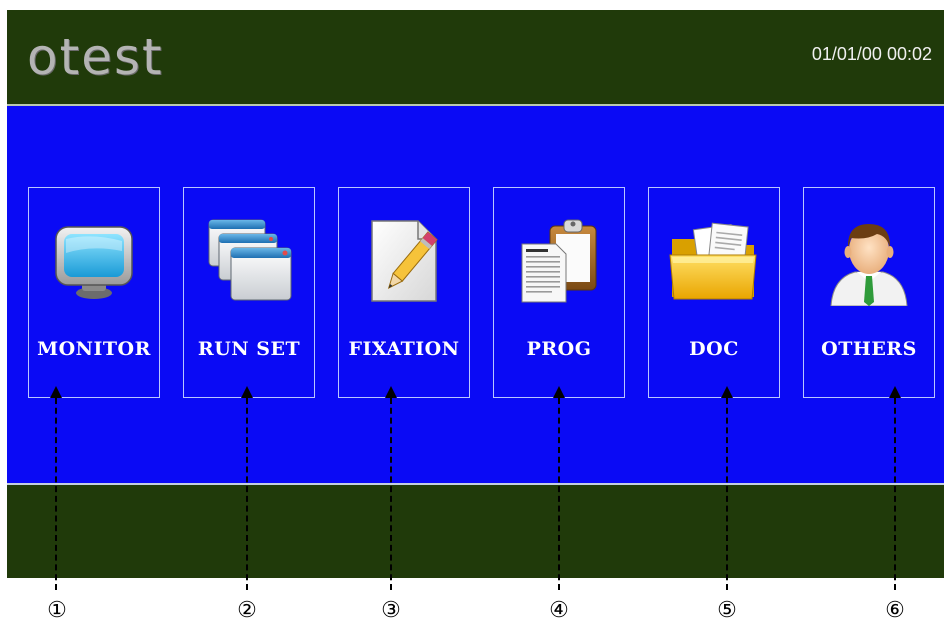 The height and width of the screenshot is (624, 944). What do you see at coordinates (391, 610) in the screenshot?
I see `callout-number: ③` at bounding box center [391, 610].